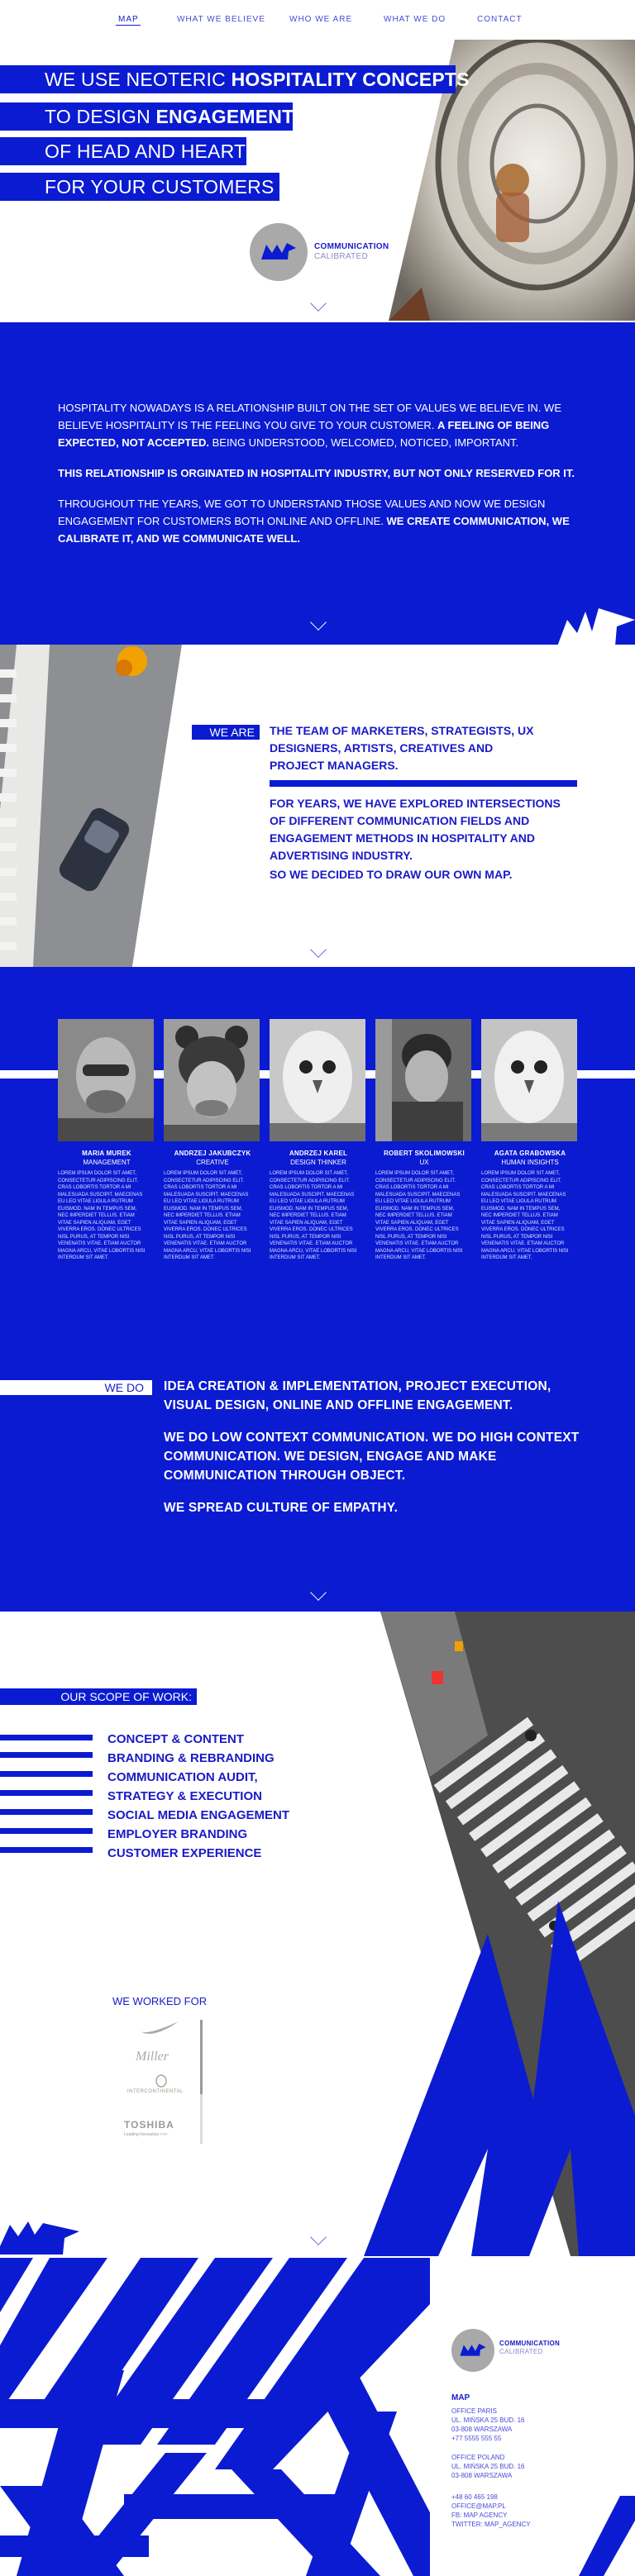  What do you see at coordinates (391, 875) in the screenshot?
I see `we-are-paragraph-3: SO WE DECIDED TO DRAW OUR OWN MAP.` at bounding box center [391, 875].